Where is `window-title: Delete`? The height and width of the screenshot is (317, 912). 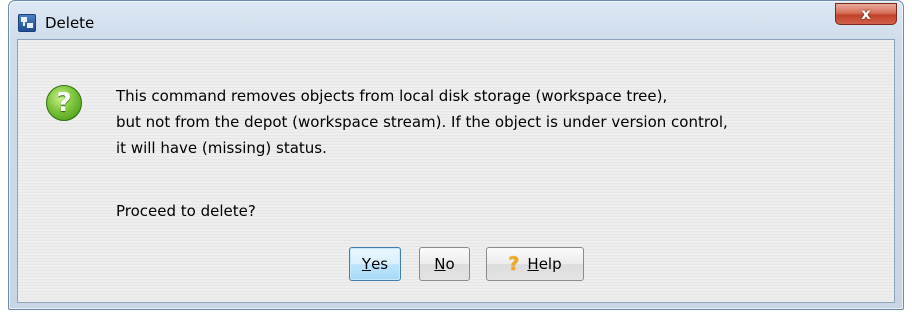
window-title: Delete is located at coordinates (70, 23).